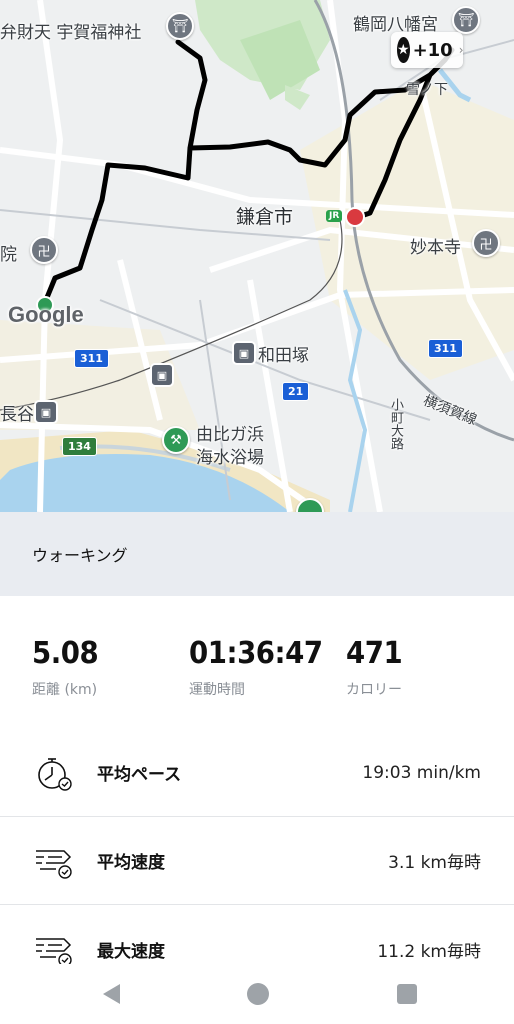 The height and width of the screenshot is (1024, 514). Describe the element at coordinates (111, 994) in the screenshot. I see `back-icon` at that location.